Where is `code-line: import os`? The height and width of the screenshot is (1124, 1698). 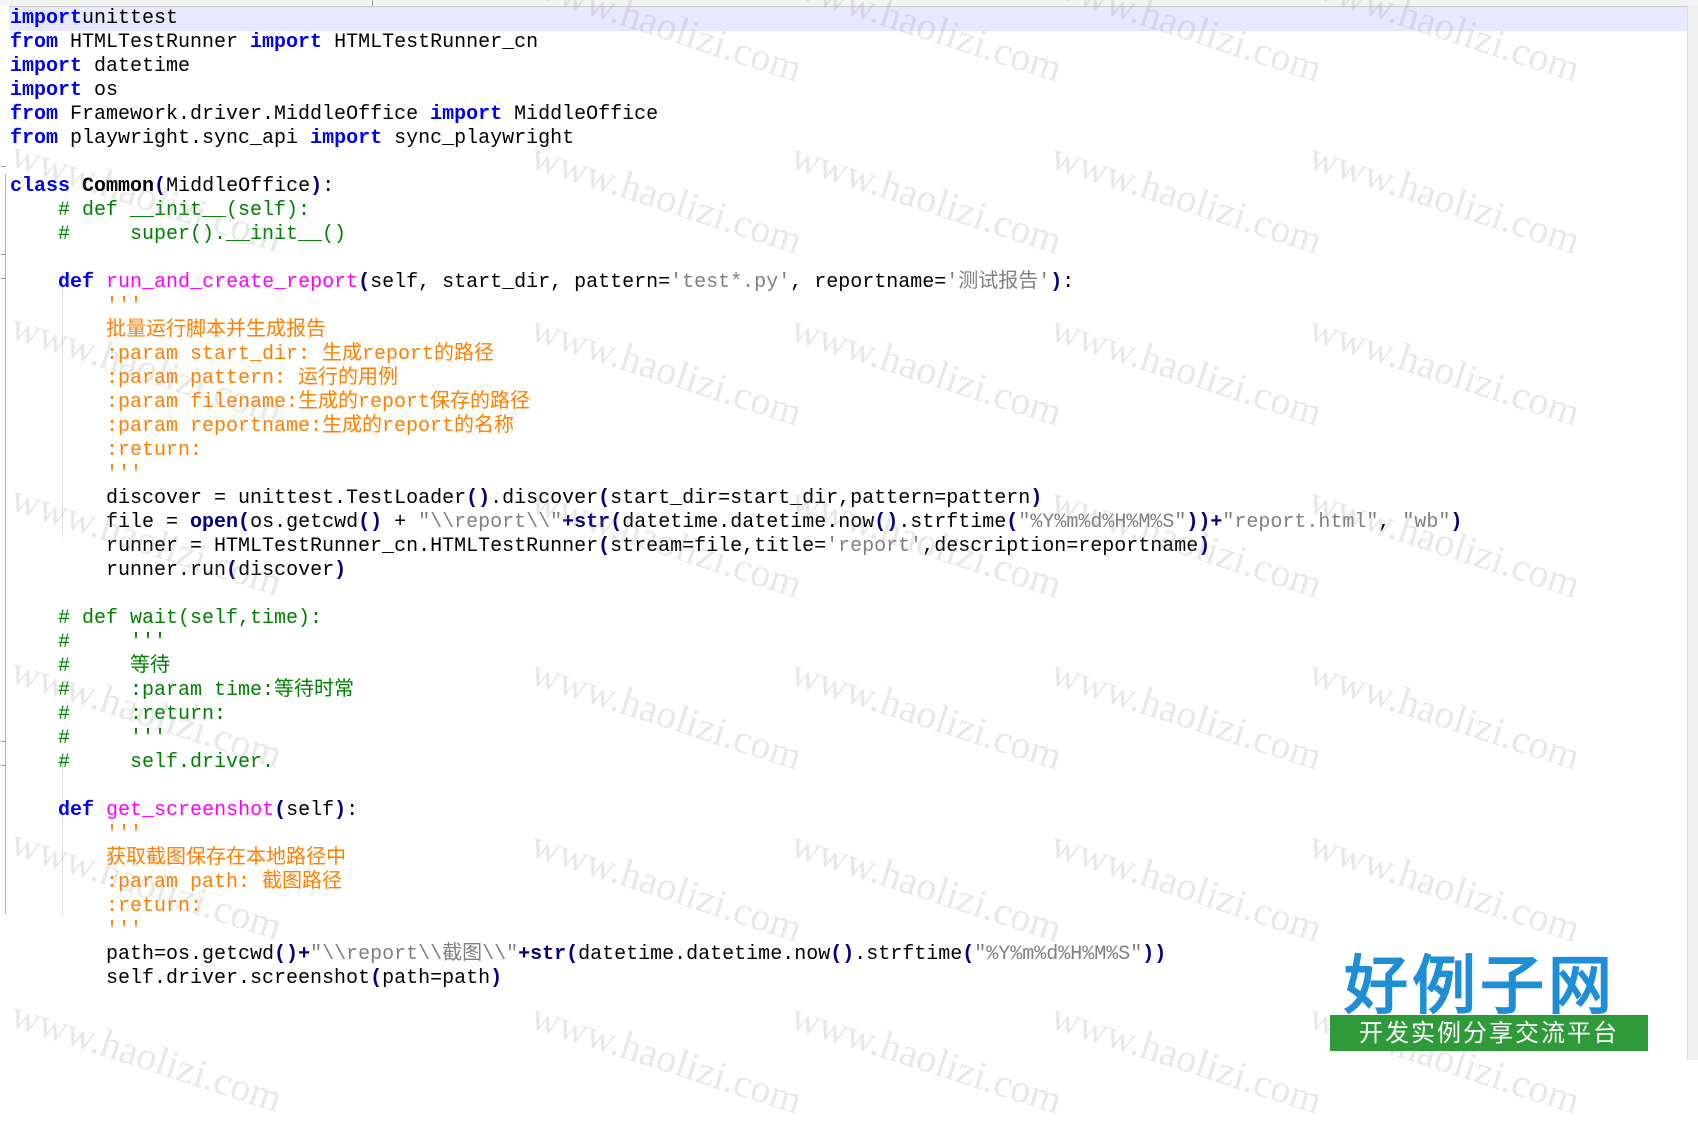 code-line: import os is located at coordinates (845, 91).